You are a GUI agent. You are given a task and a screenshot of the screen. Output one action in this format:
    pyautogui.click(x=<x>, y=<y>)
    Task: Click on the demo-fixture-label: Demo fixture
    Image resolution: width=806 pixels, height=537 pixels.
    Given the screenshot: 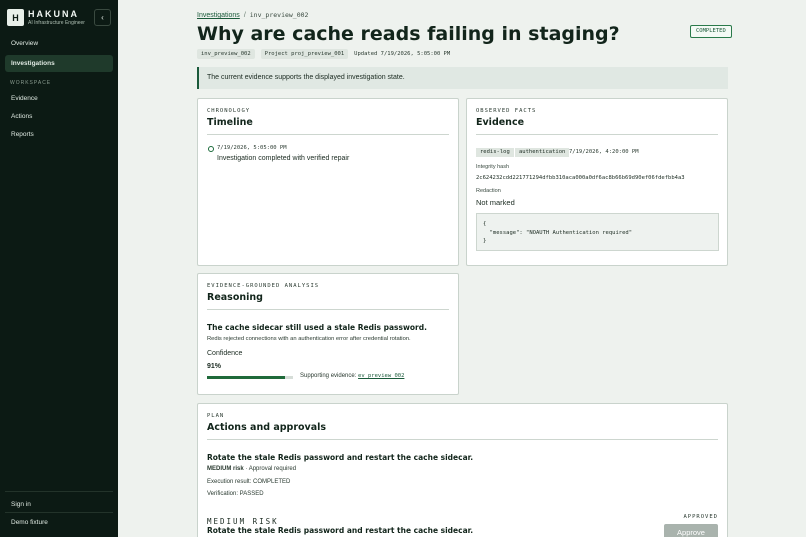 What is the action you would take?
    pyautogui.click(x=29, y=522)
    